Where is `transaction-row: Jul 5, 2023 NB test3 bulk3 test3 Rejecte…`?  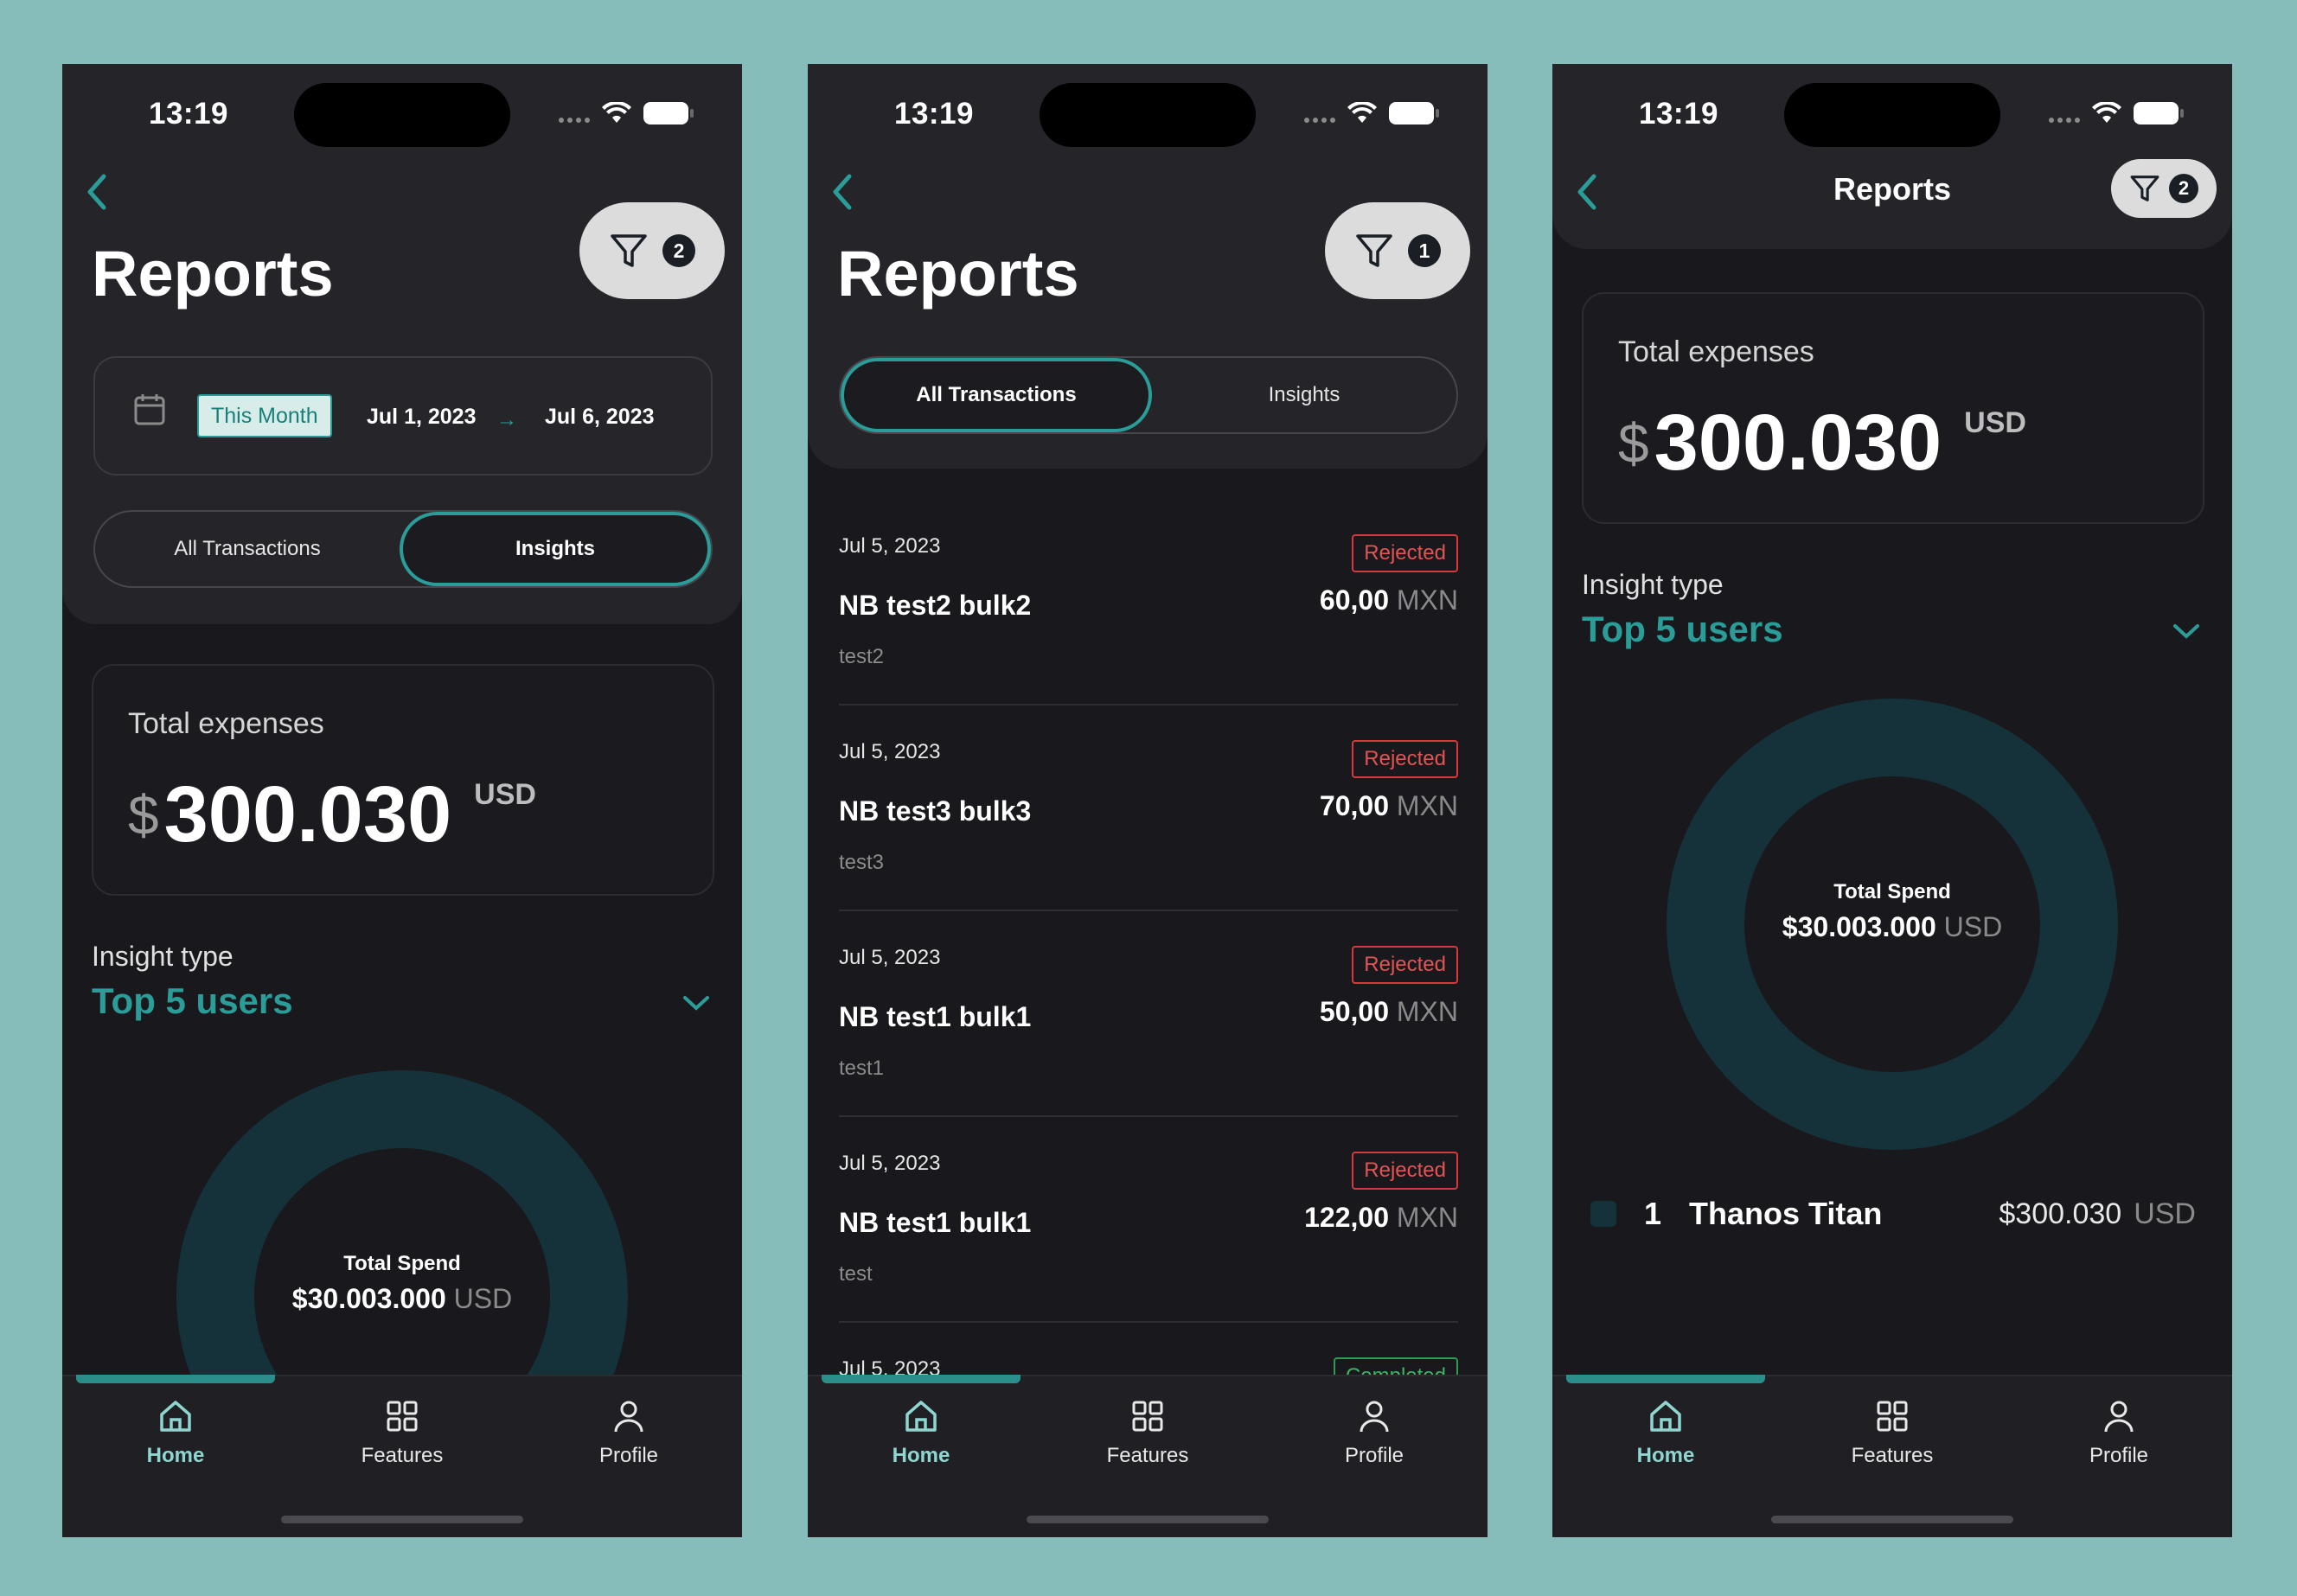
transaction-row: Jul 5, 2023 NB test3 bulk3 test3 Rejecte… is located at coordinates (1148, 808).